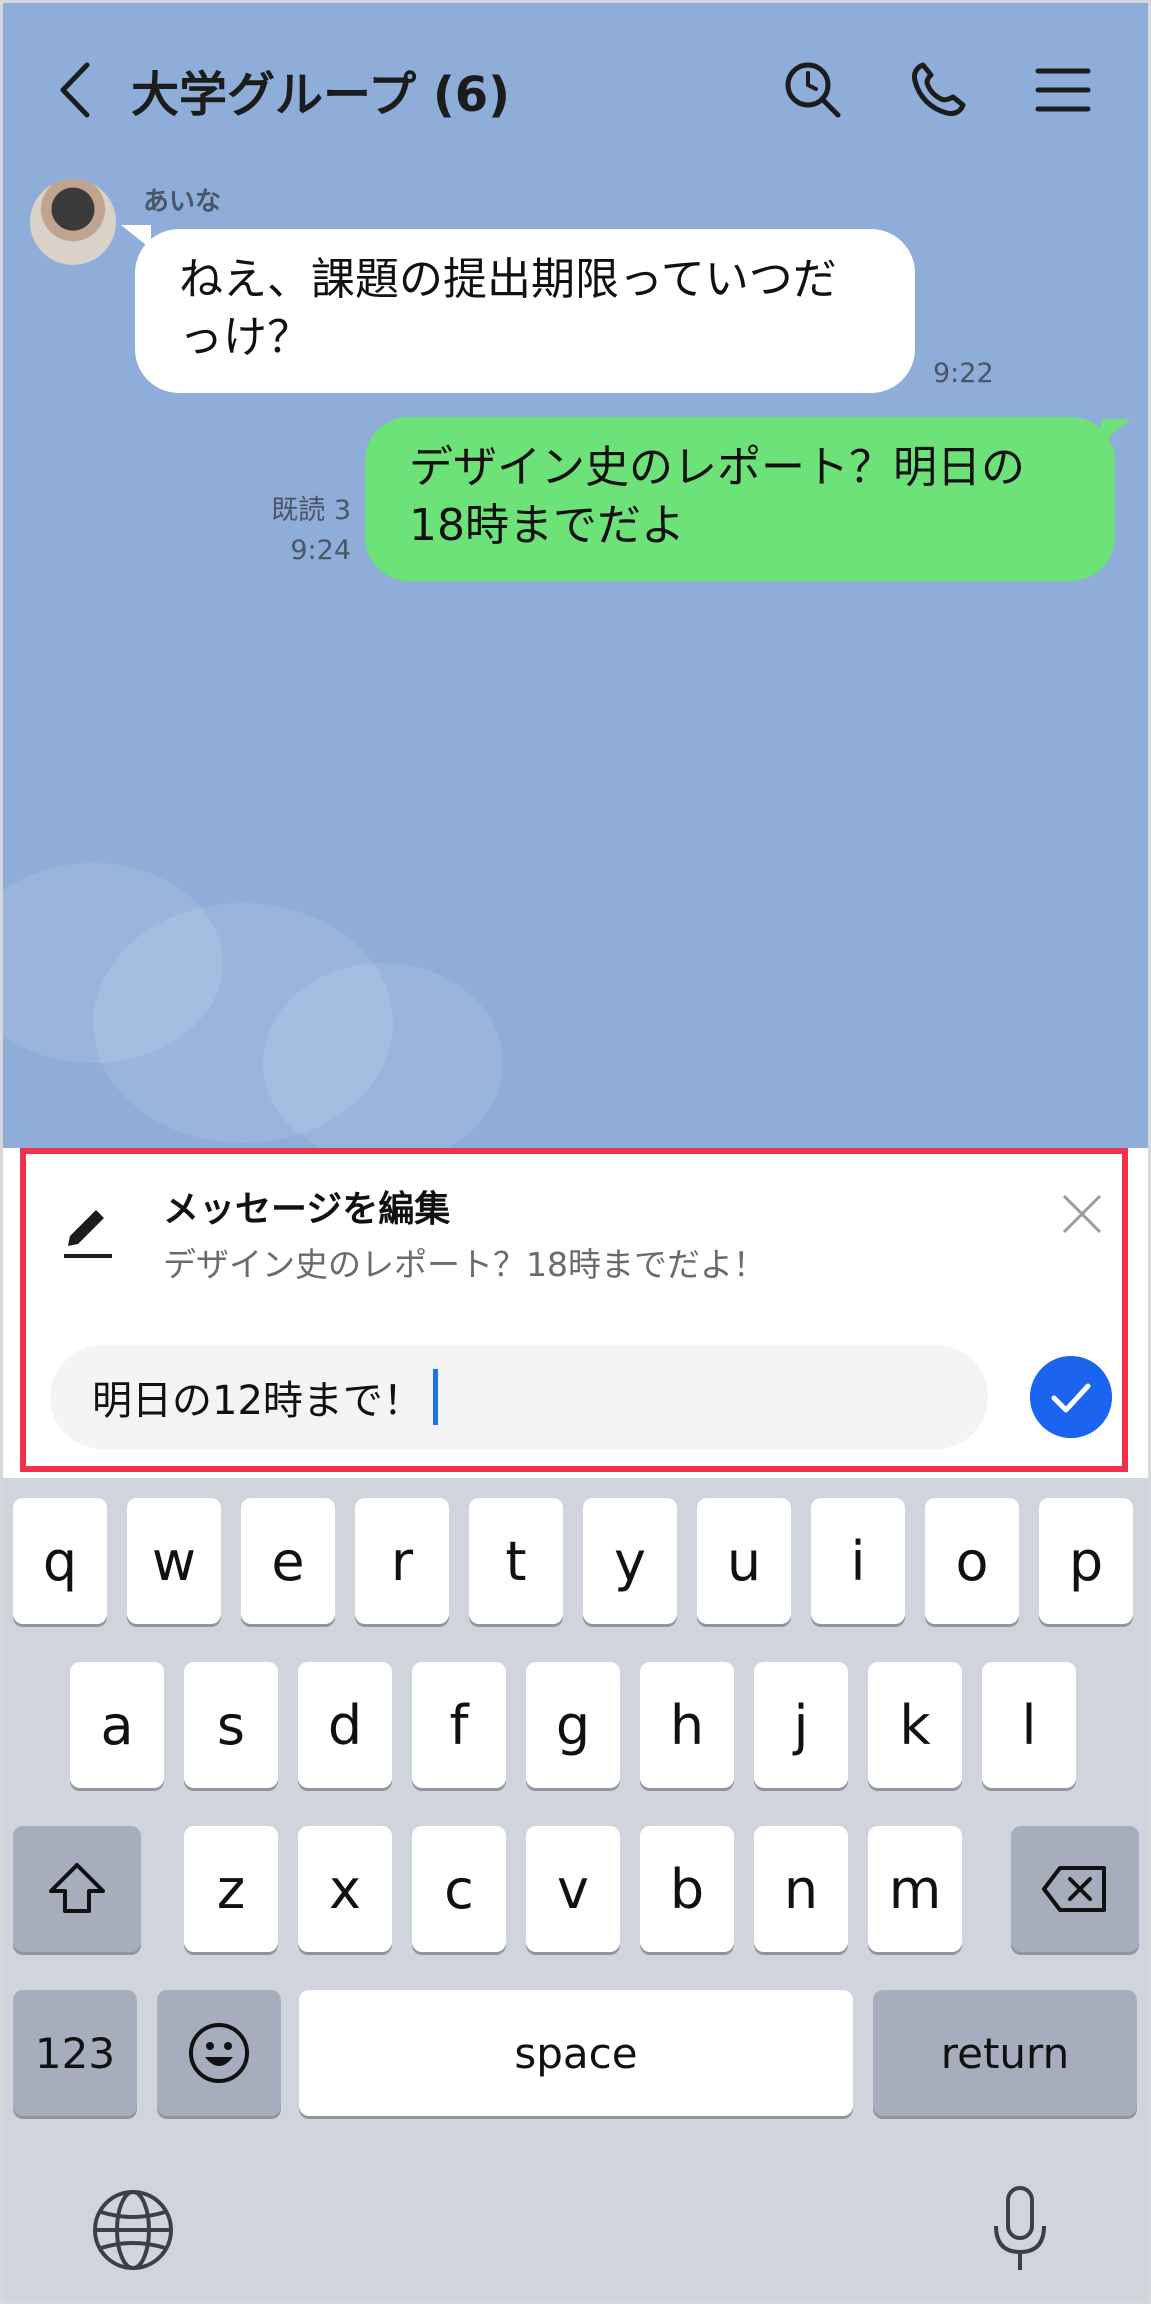  Describe the element at coordinates (1020, 2230) in the screenshot. I see `microphone-icon` at that location.